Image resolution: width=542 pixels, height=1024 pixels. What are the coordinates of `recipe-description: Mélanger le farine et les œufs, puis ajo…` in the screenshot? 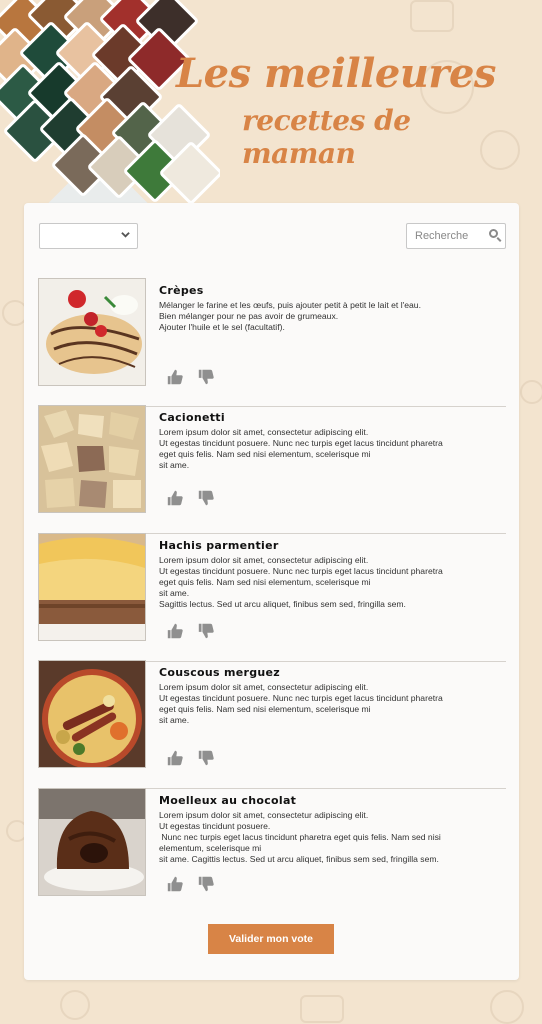 It's located at (324, 316).